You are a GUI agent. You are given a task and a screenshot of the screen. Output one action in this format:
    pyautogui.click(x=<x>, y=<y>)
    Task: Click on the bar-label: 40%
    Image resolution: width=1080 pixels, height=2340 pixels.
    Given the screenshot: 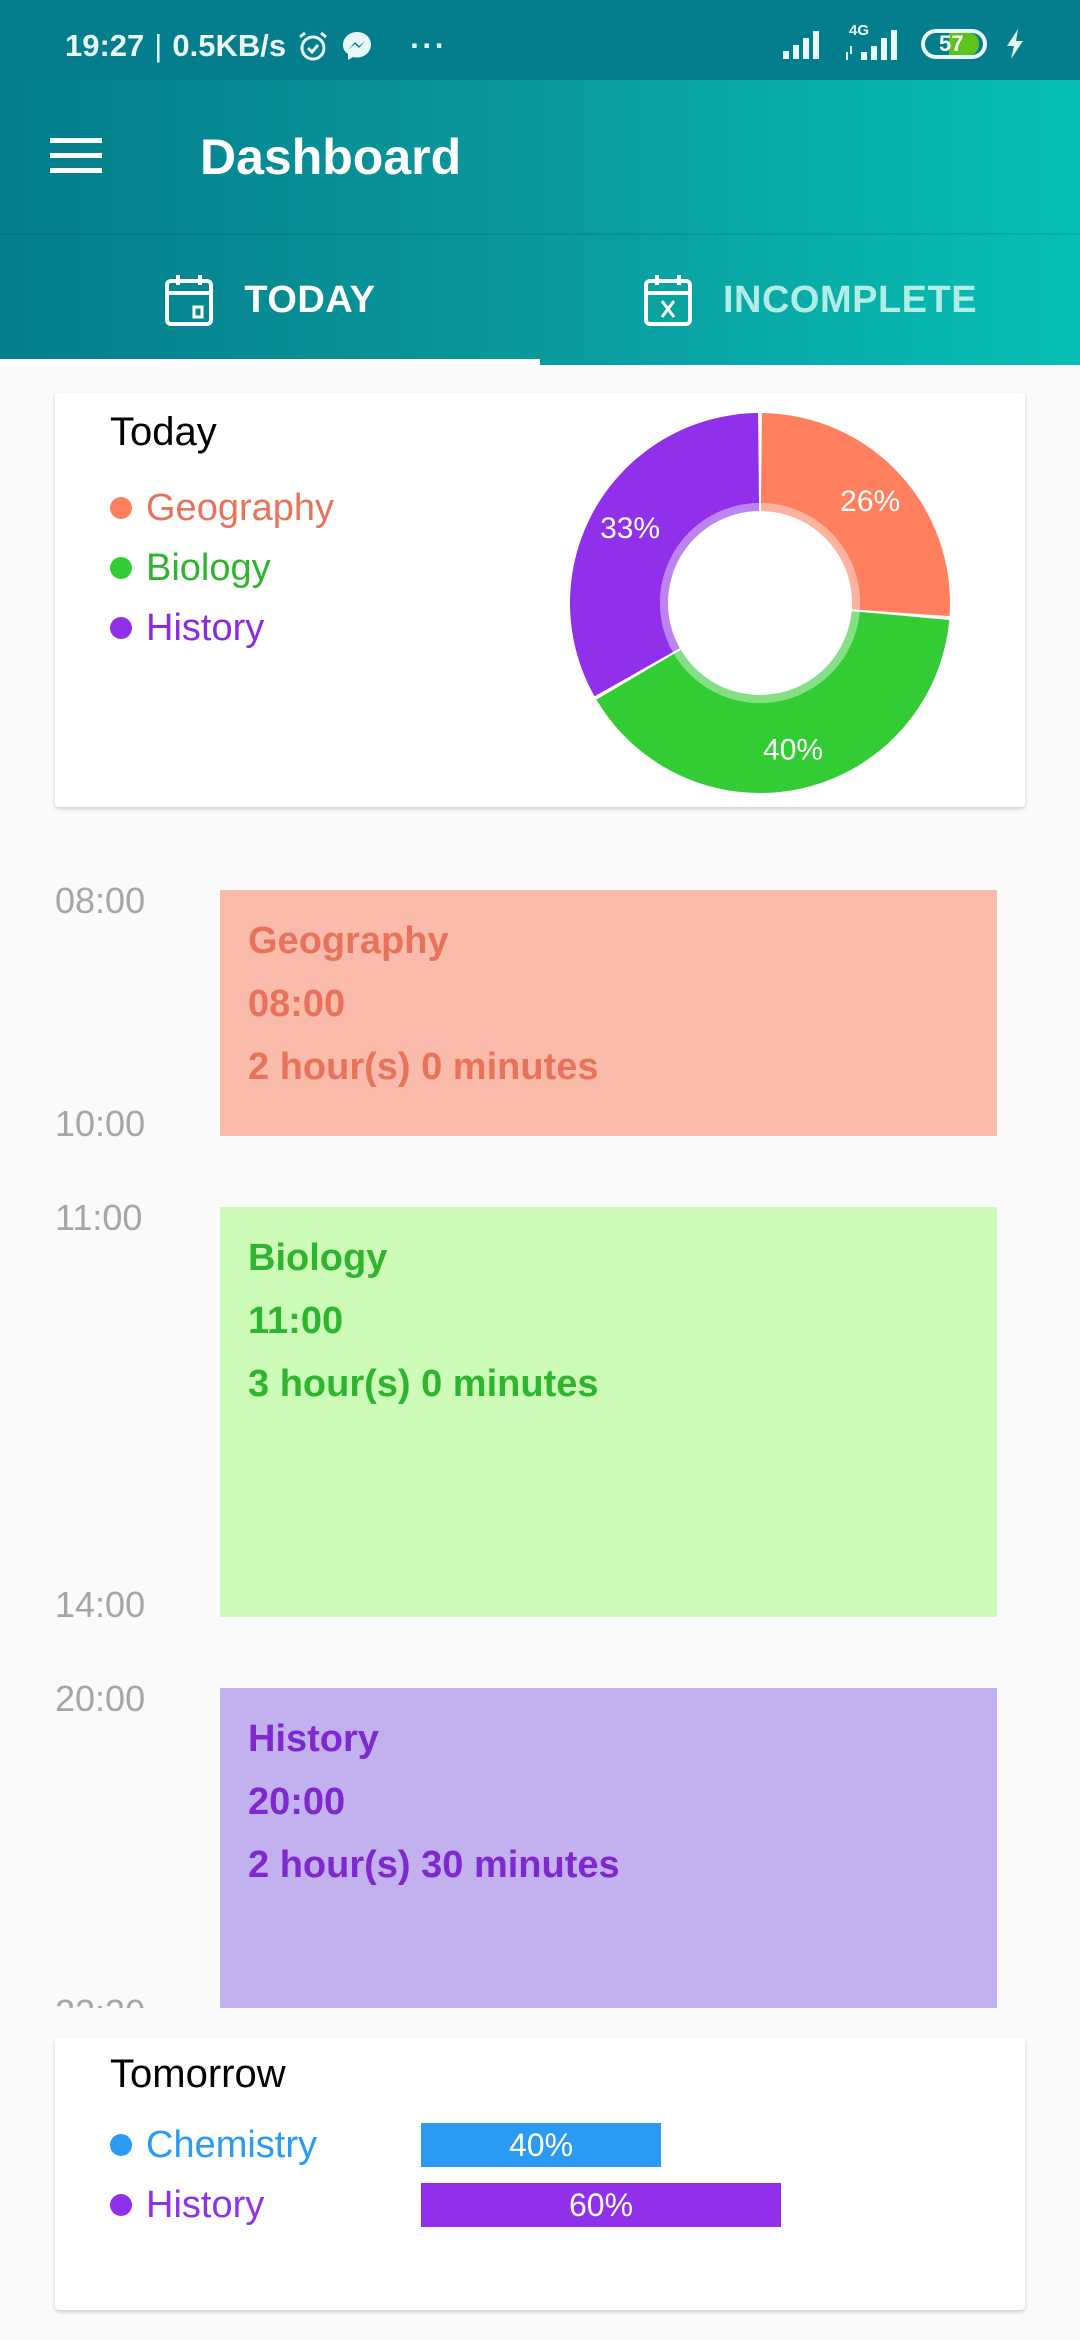 What is the action you would take?
    pyautogui.click(x=541, y=2144)
    